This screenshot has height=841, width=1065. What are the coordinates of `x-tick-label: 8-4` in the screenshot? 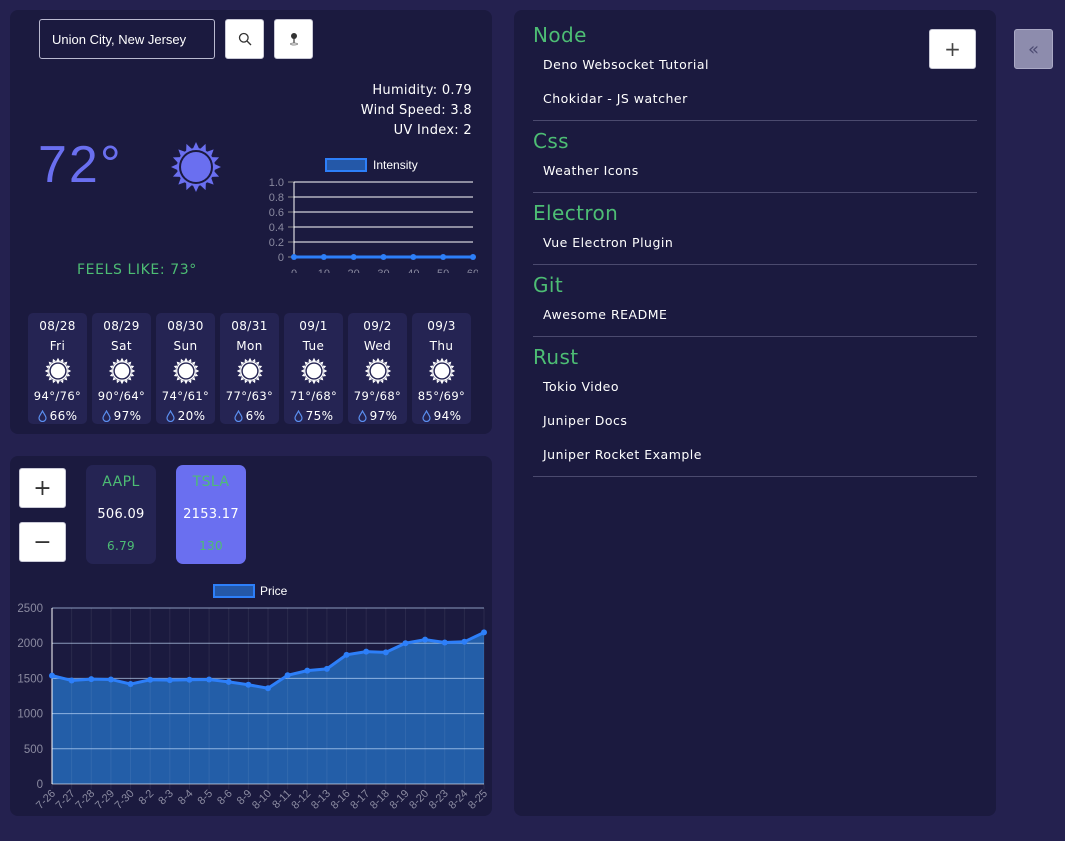 It's located at (186, 798).